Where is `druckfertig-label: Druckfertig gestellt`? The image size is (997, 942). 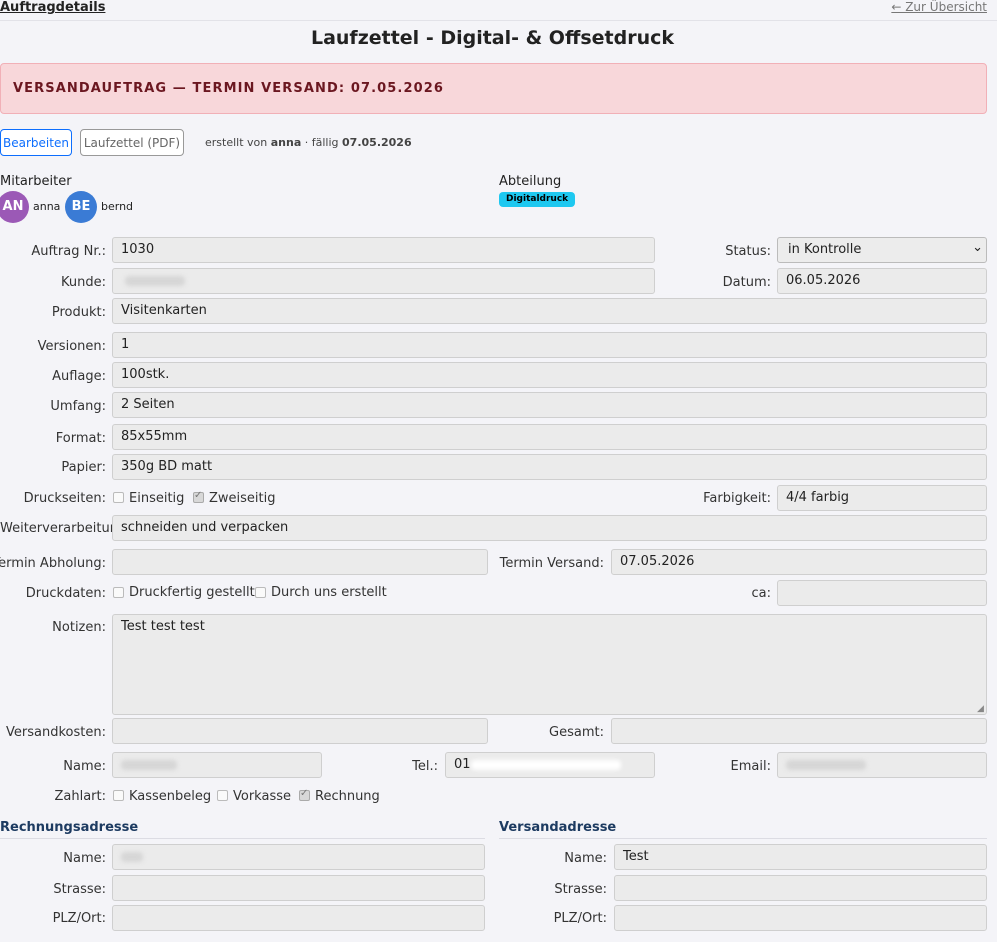
druckfertig-label: Druckfertig gestellt is located at coordinates (192, 592).